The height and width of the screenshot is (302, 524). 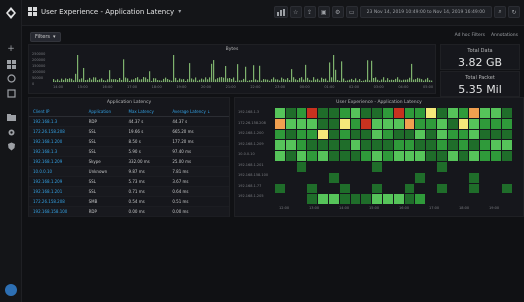 What do you see at coordinates (504, 35) in the screenshot?
I see `annotations-link: Annotations` at bounding box center [504, 35].